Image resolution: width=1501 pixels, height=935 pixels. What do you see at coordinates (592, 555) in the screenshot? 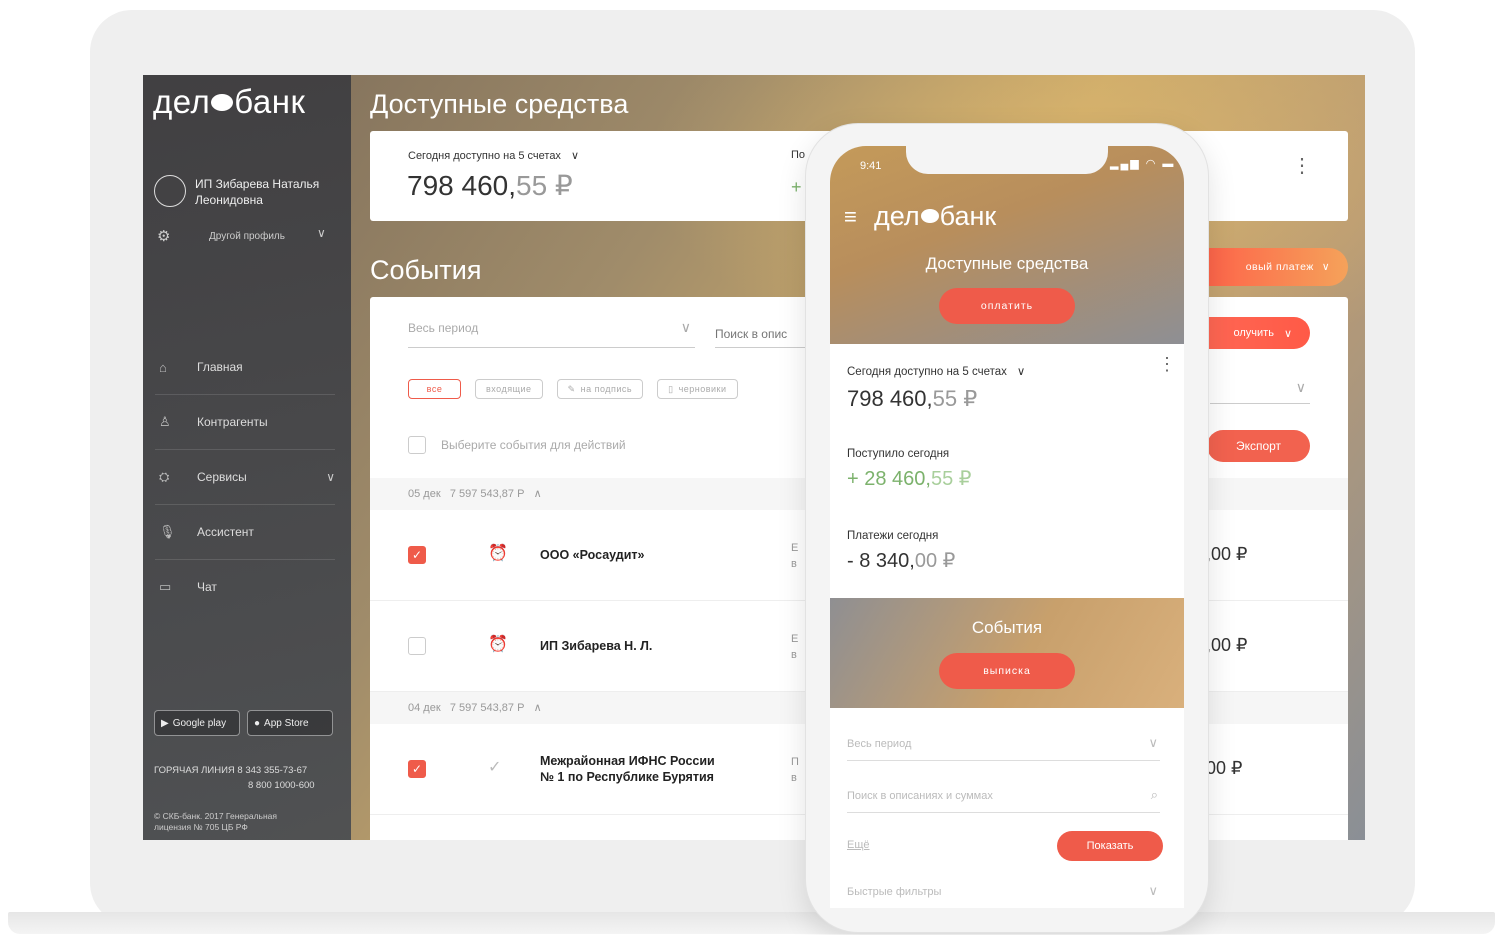
I see `counterparty-name: ООО «Росаудит»` at bounding box center [592, 555].